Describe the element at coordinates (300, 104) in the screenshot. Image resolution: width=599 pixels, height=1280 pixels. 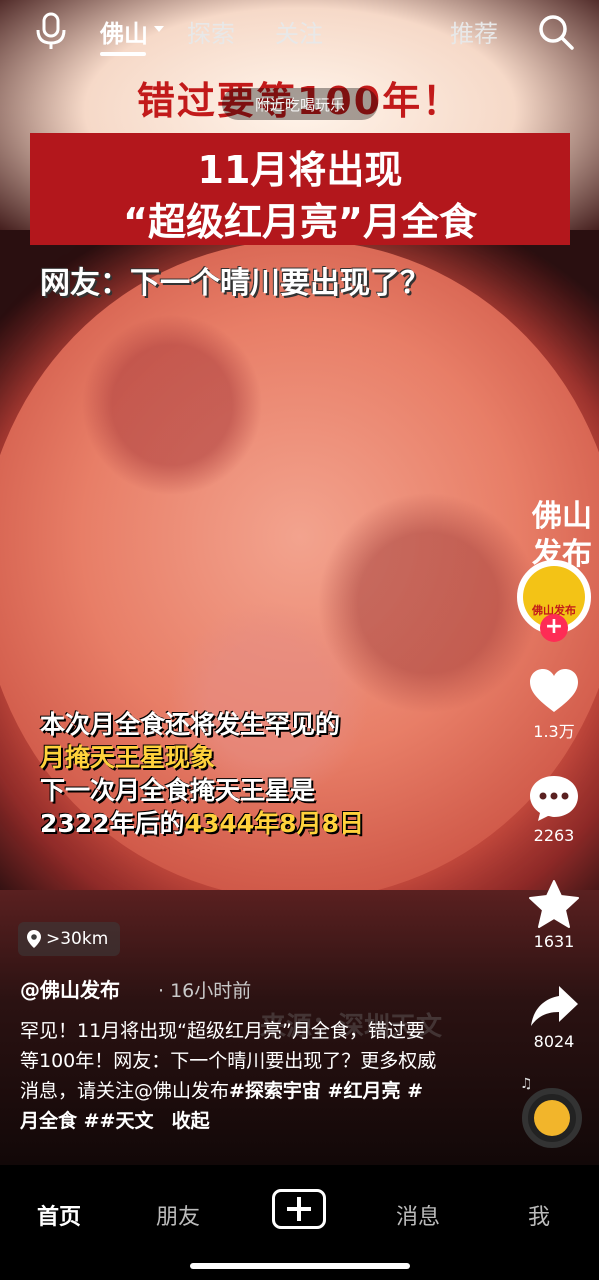
I see `nearby-pill: 附近吃喝玩乐` at that location.